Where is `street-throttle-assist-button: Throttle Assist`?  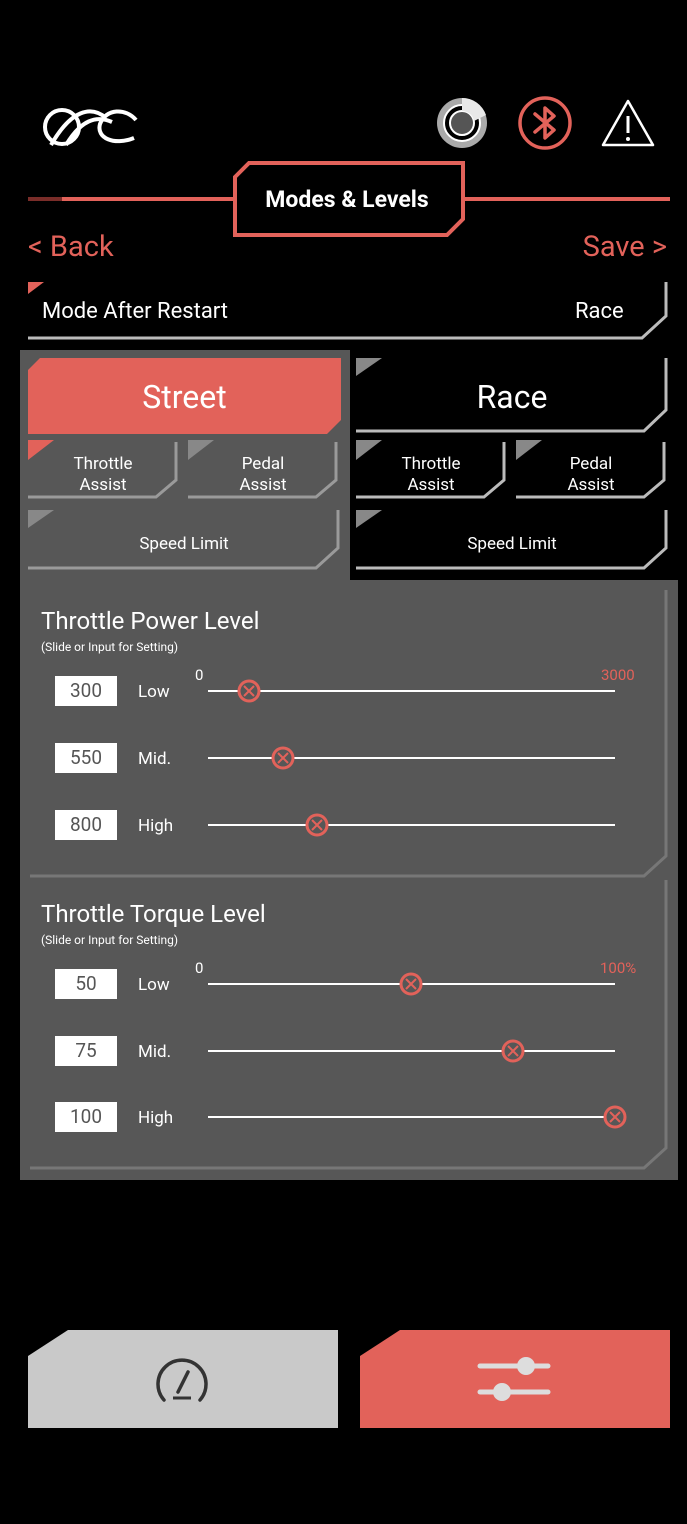 street-throttle-assist-button: Throttle Assist is located at coordinates (104, 470).